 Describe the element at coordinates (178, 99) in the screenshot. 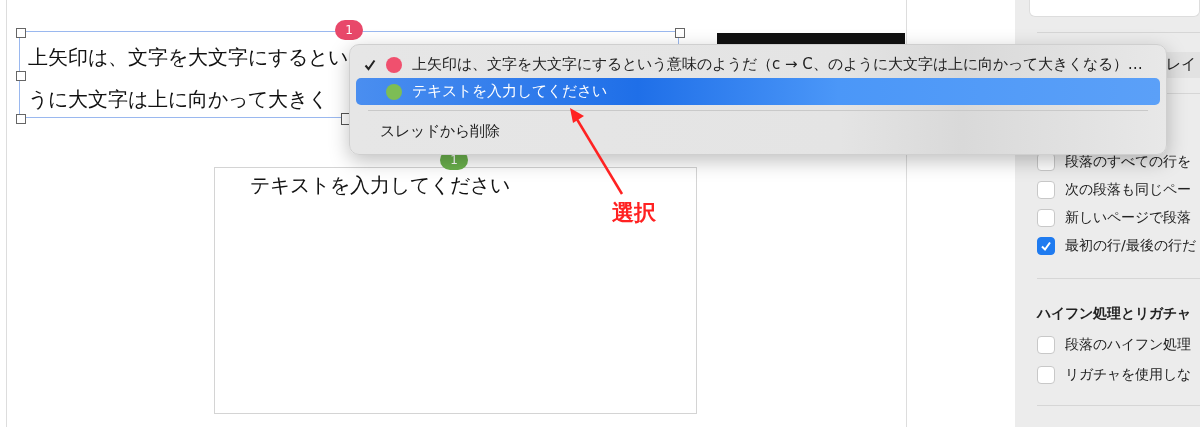

I see `body-text: うに大文字は上に向かって大きく` at that location.